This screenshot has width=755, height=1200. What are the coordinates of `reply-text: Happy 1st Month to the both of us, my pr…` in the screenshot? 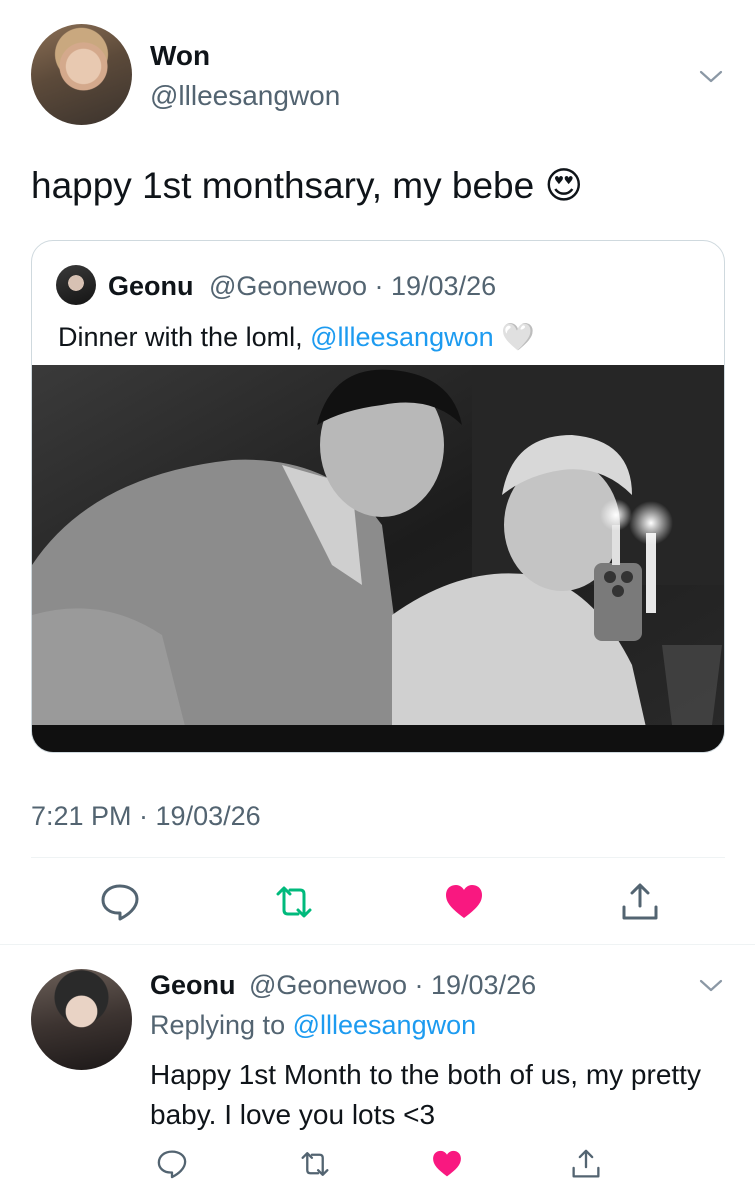 It's located at (425, 1094).